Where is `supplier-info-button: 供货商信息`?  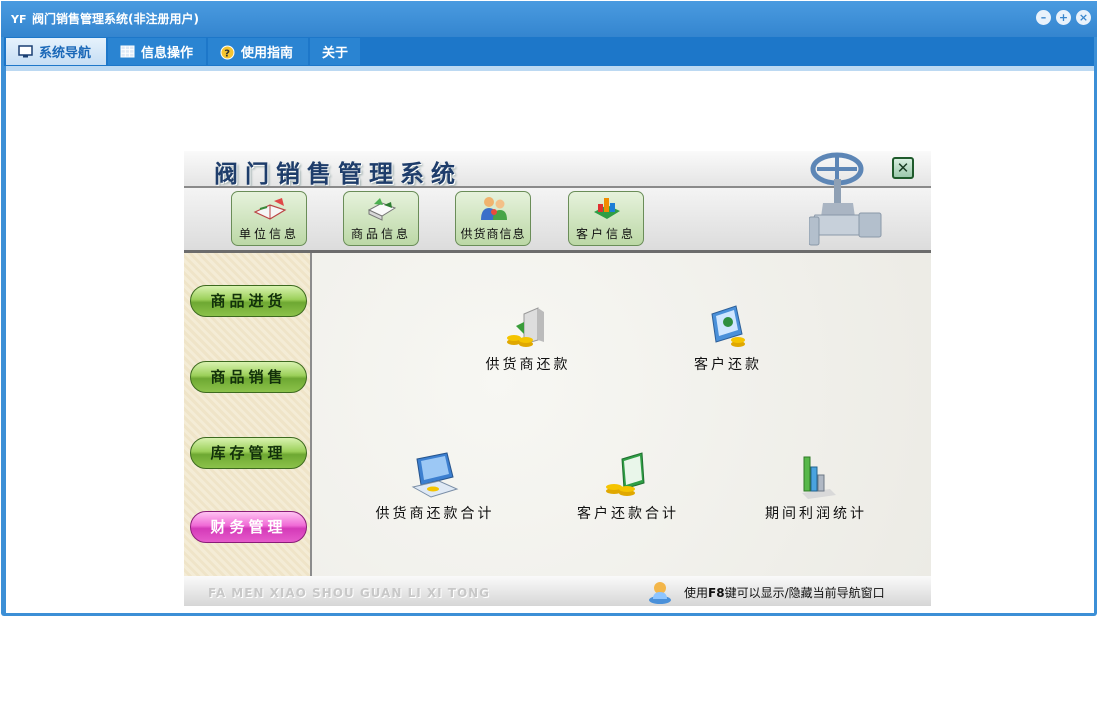 supplier-info-button: 供货商信息 is located at coordinates (493, 218).